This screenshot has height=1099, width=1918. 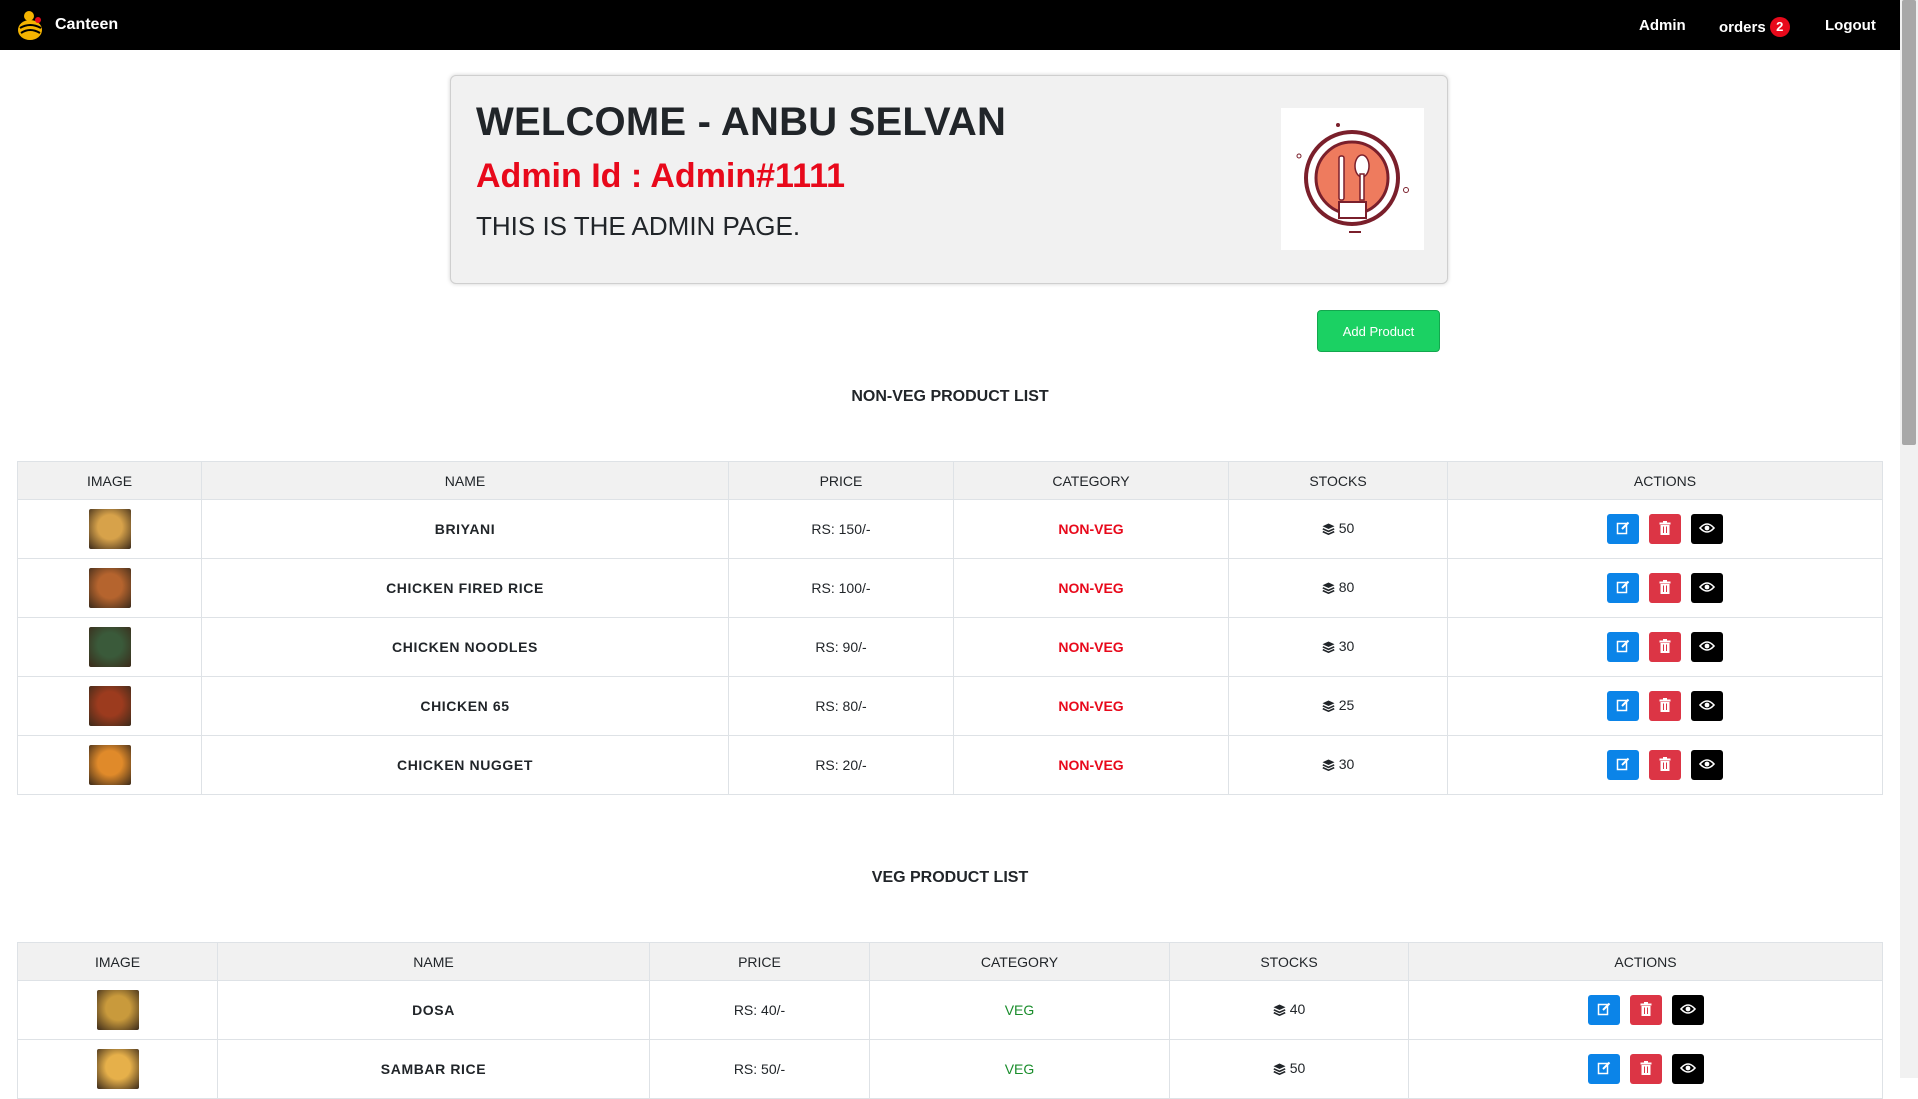 I want to click on table-row: CHICKEN 65 RS: 80/- NON-VEG 25, so click(x=950, y=706).